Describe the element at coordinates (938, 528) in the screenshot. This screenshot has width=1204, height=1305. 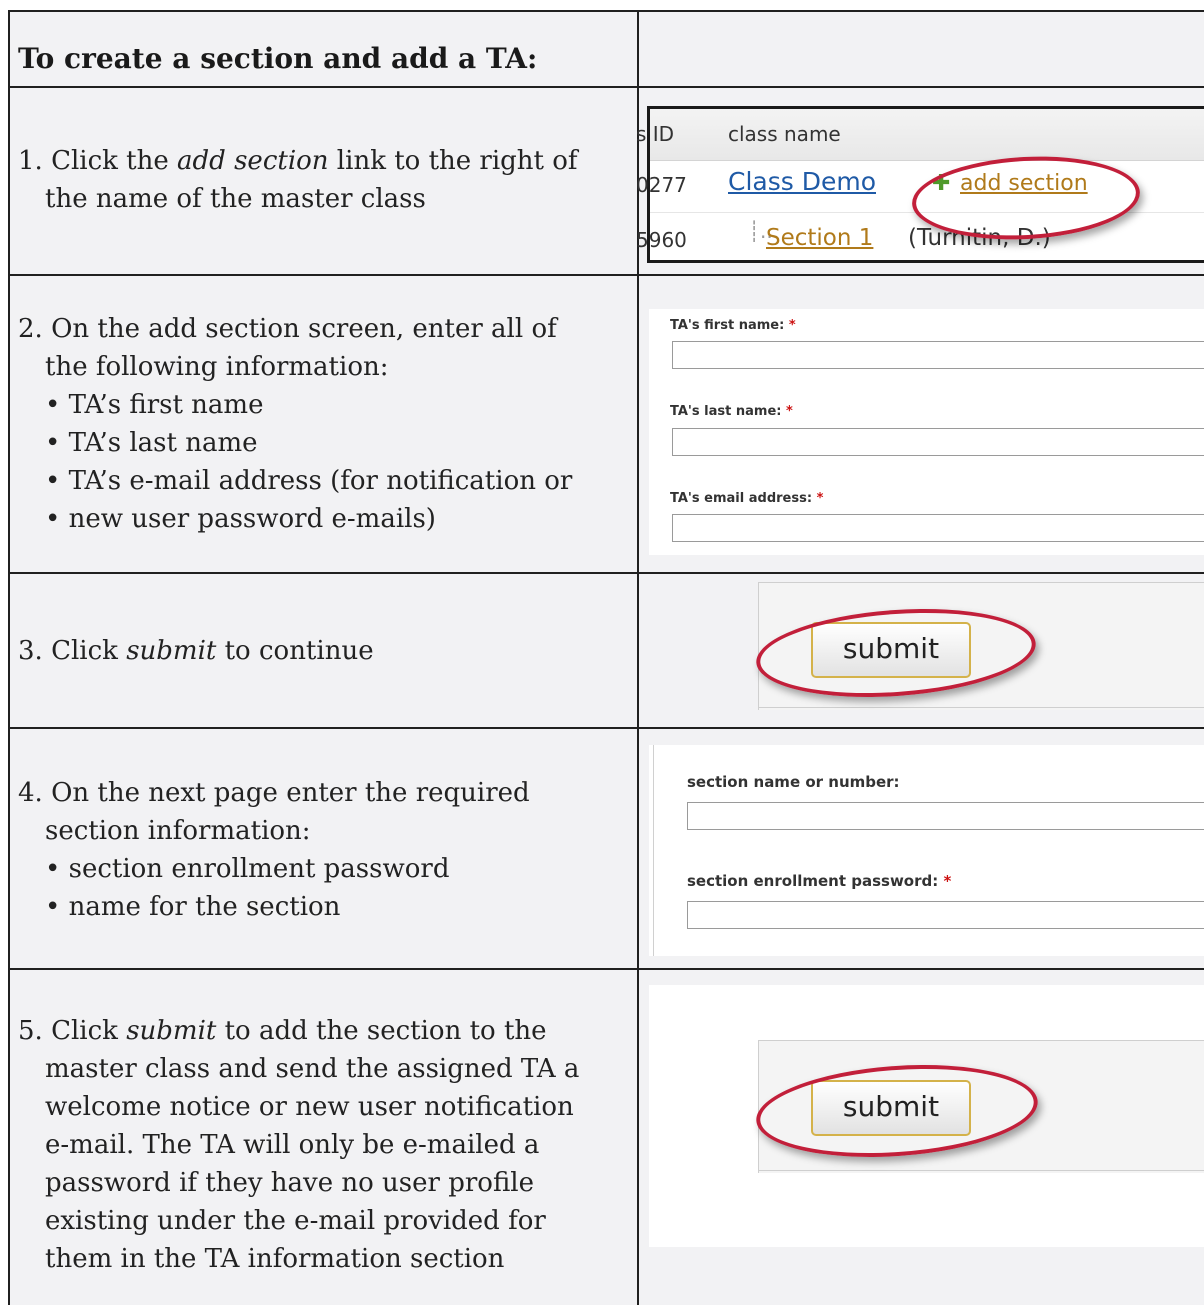
I see `ta-email-input` at that location.